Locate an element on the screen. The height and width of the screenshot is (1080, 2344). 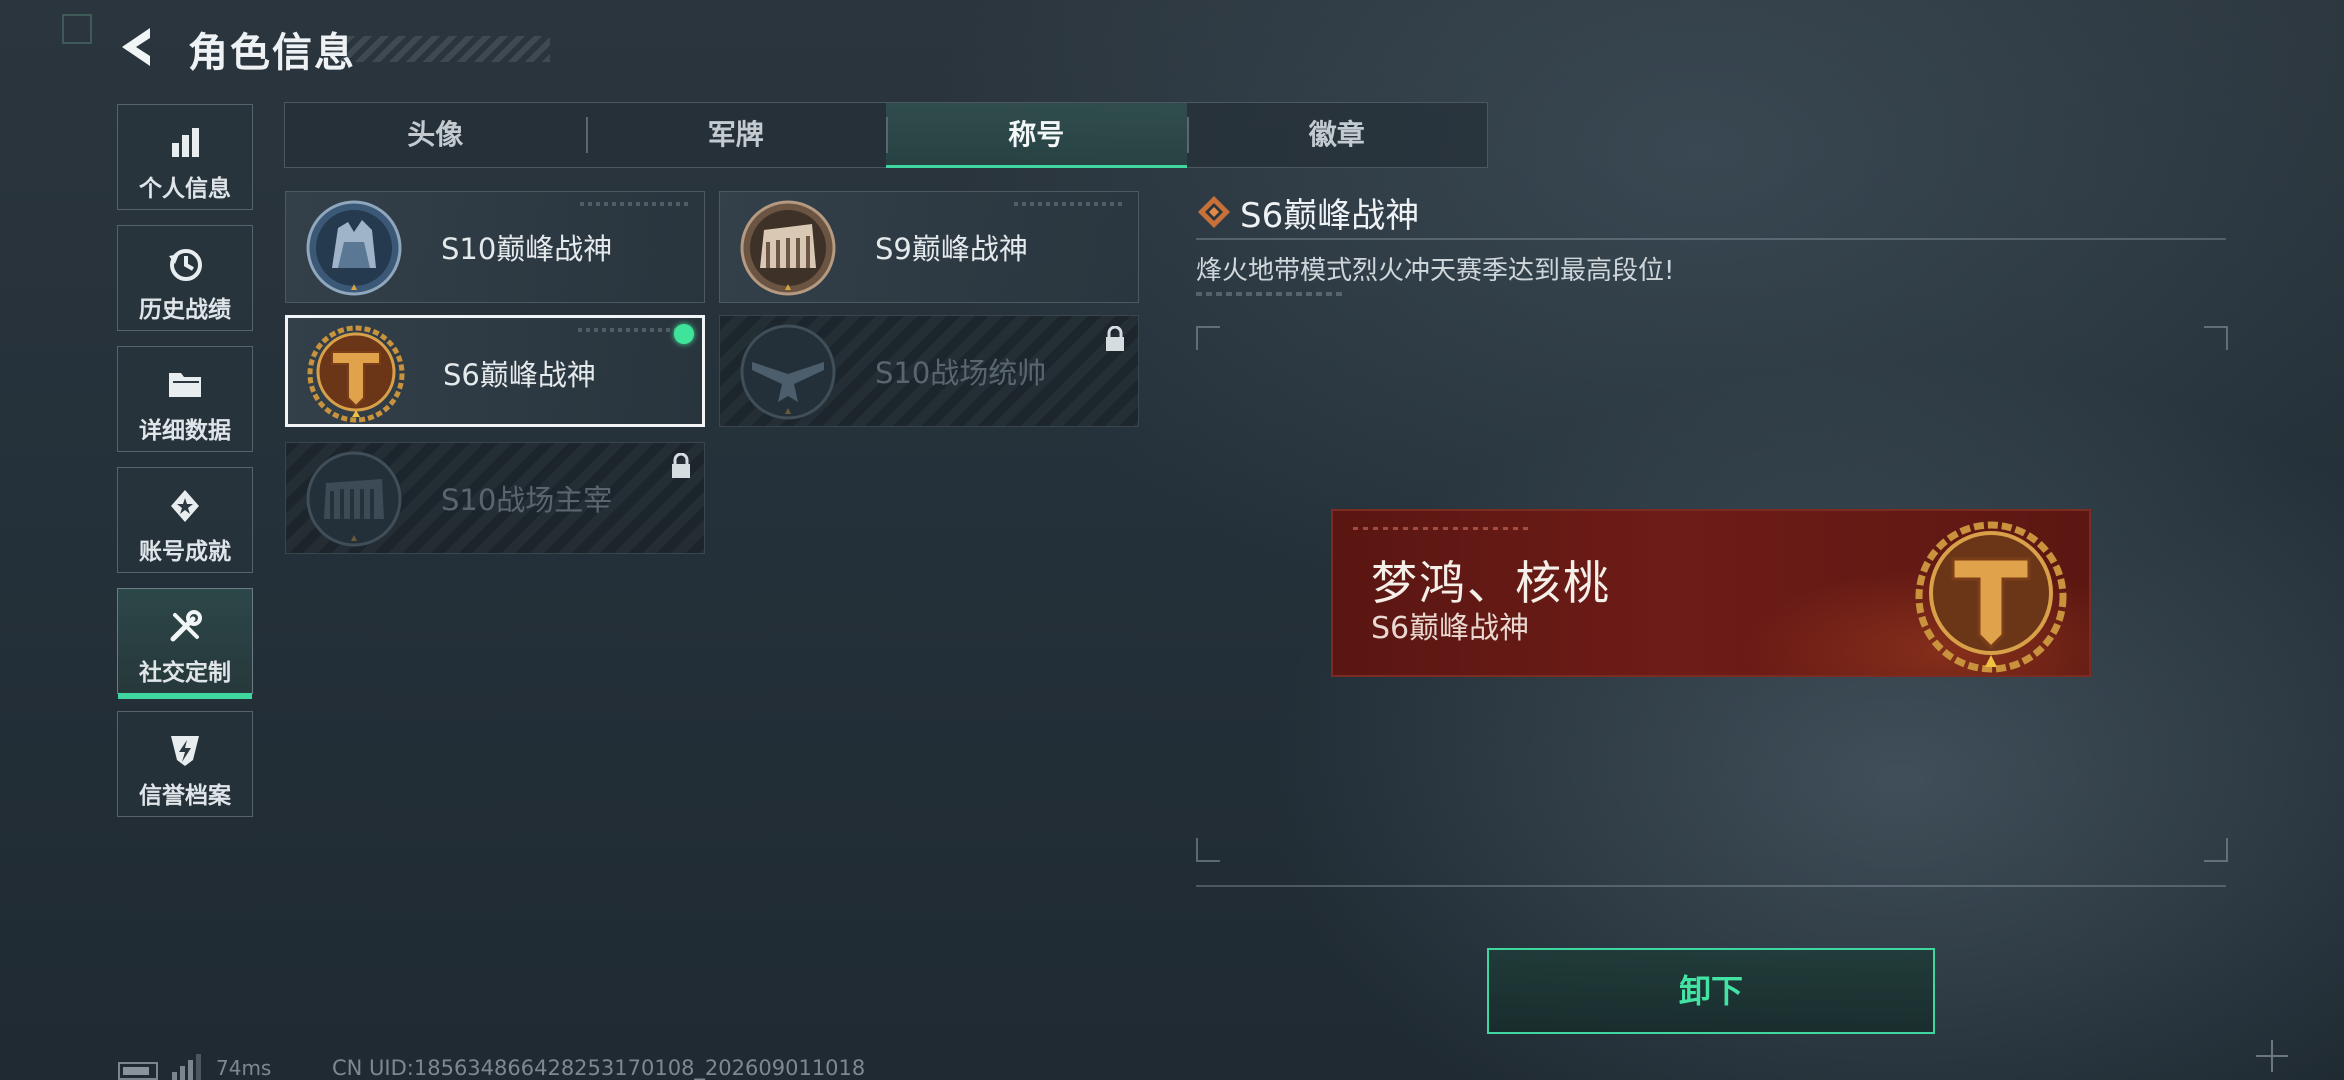
player-title: S6巅峰战神 is located at coordinates (1450, 628).